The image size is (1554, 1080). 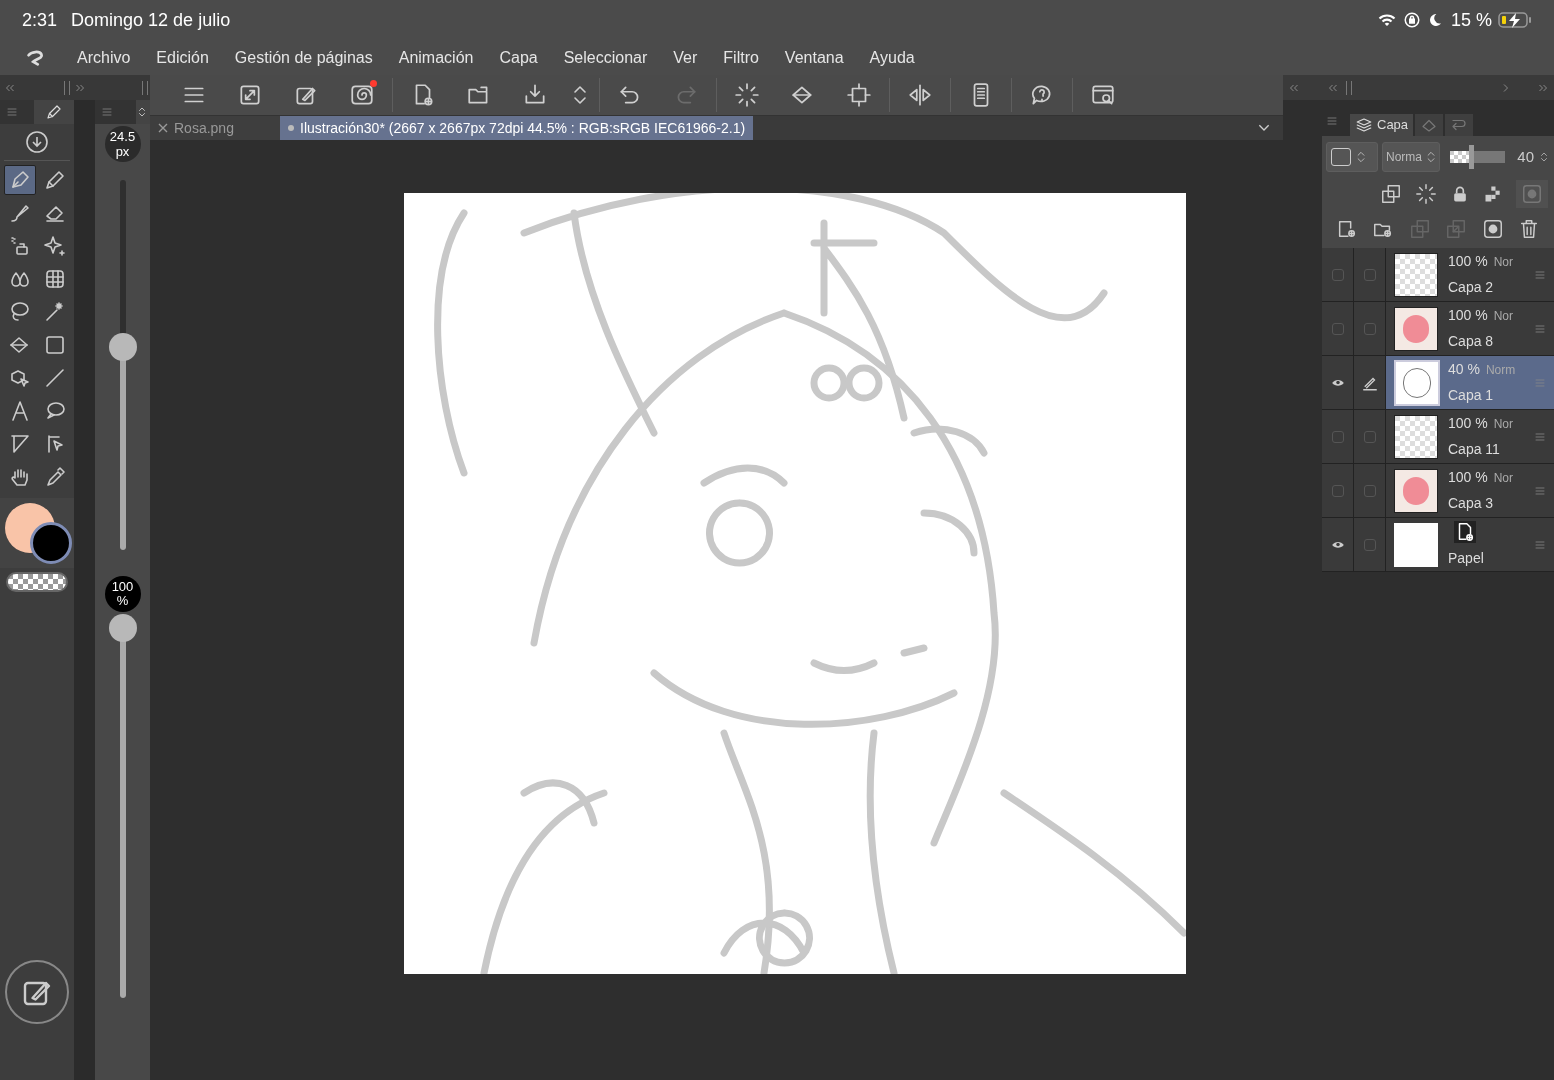 I want to click on settings-icon, so click(x=1103, y=95).